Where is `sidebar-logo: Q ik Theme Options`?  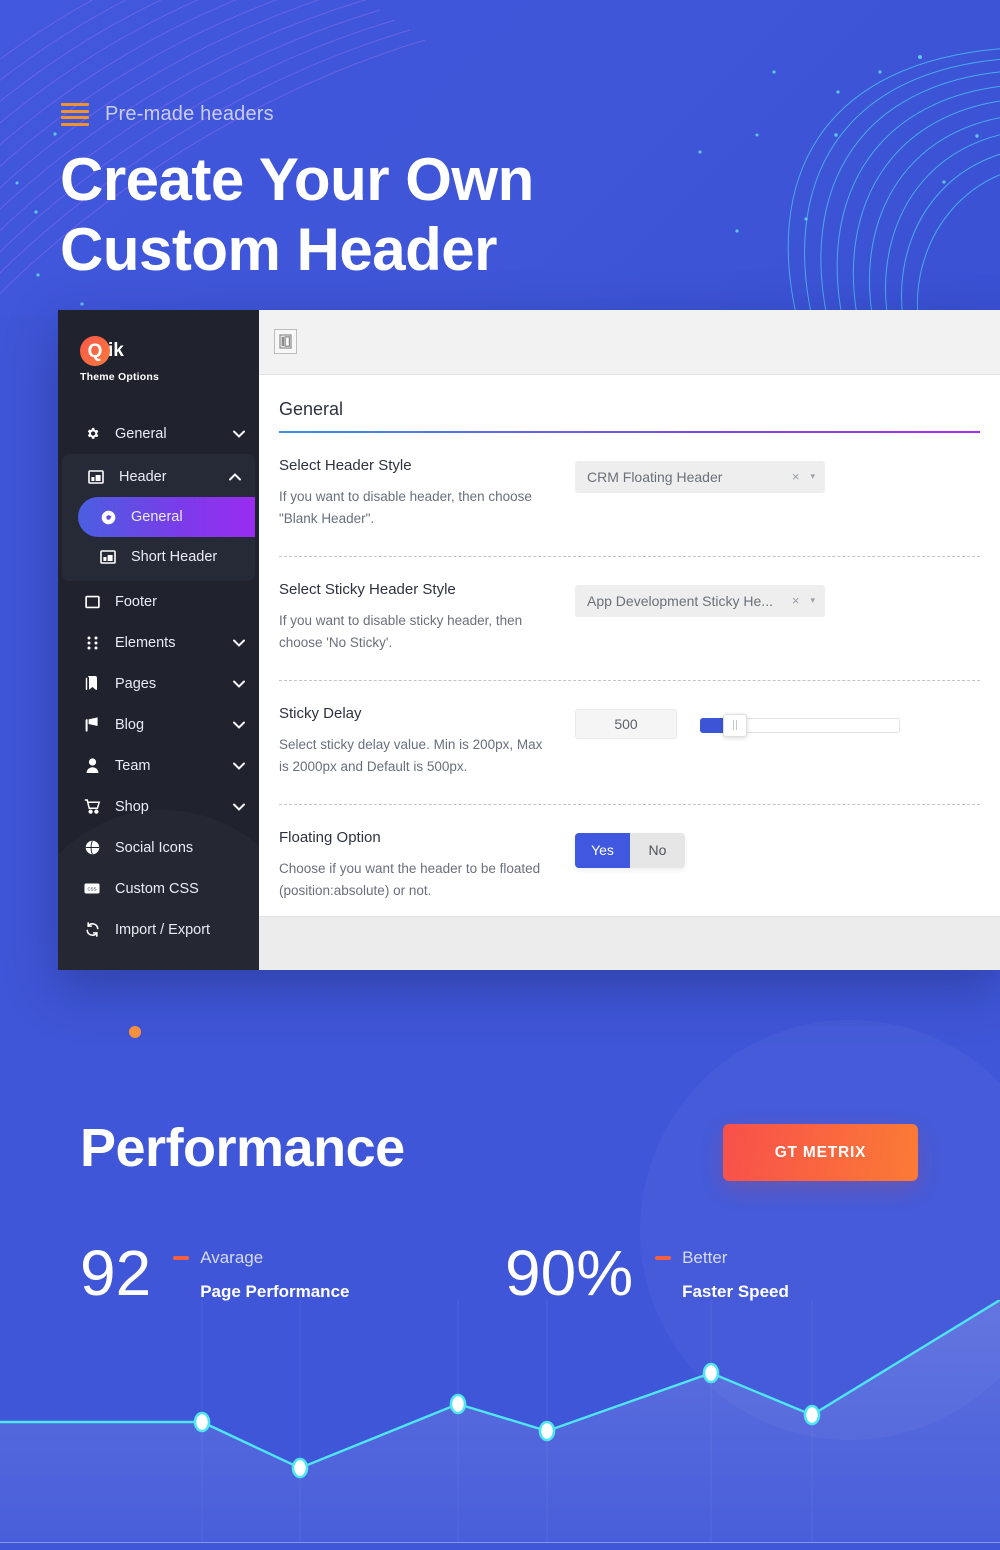
sidebar-logo: Q ik Theme Options is located at coordinates (158, 346).